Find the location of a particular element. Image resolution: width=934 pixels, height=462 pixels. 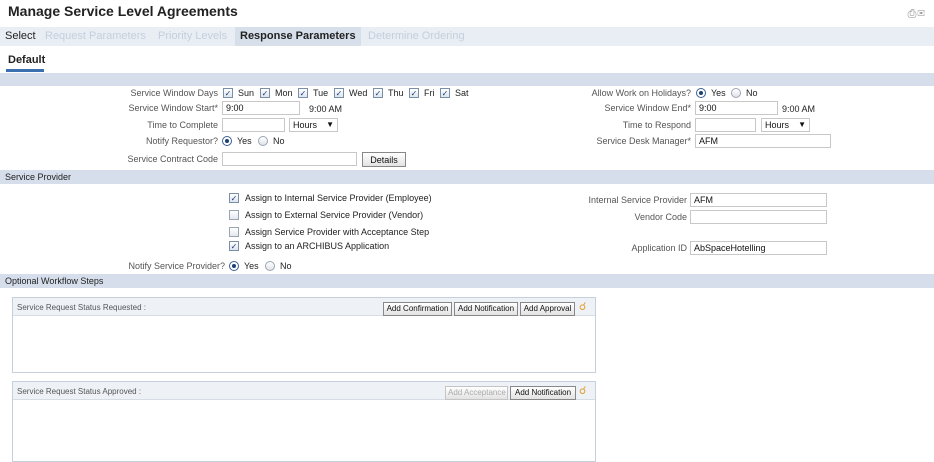

service-window-end-input: 9:00 is located at coordinates (736, 108).